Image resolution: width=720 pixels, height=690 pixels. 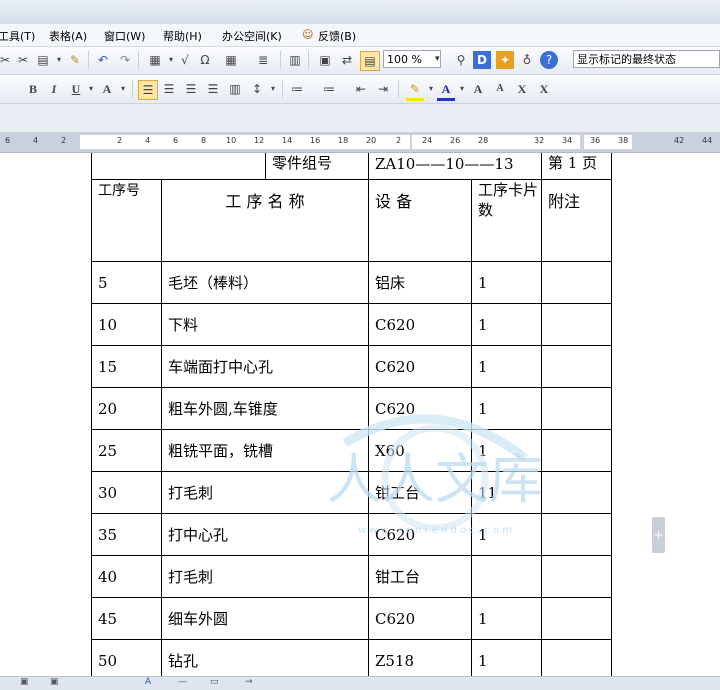 What do you see at coordinates (125, 60) in the screenshot?
I see `redo-icon: ↷` at bounding box center [125, 60].